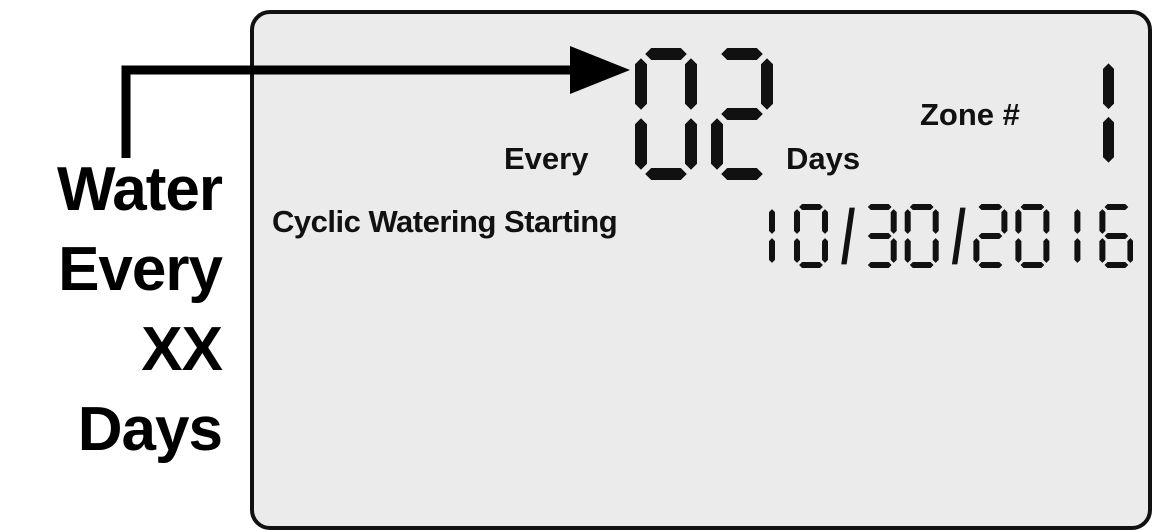 The height and width of the screenshot is (530, 1159). What do you see at coordinates (375, 102) in the screenshot?
I see `callout-arrow` at bounding box center [375, 102].